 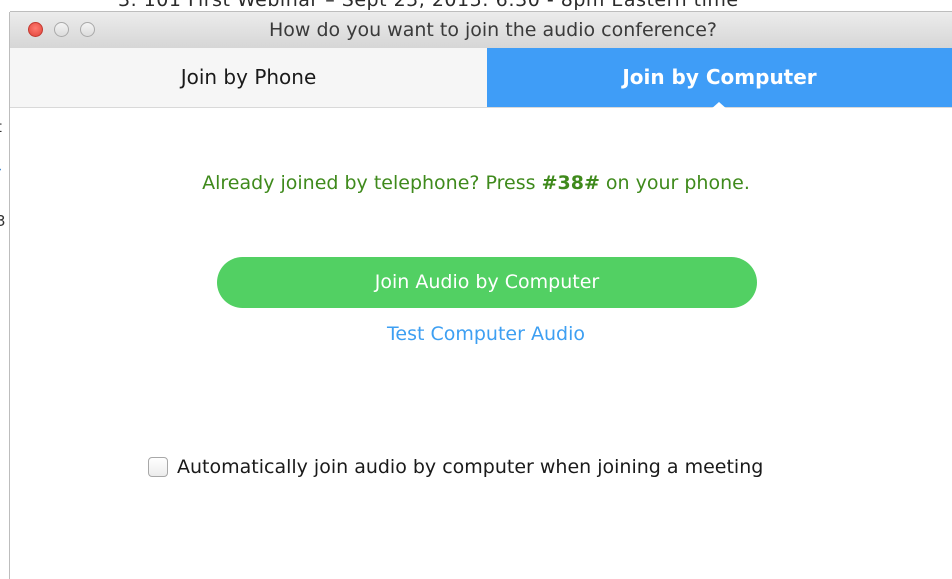 I want to click on auto-join-checkbox, so click(x=158, y=467).